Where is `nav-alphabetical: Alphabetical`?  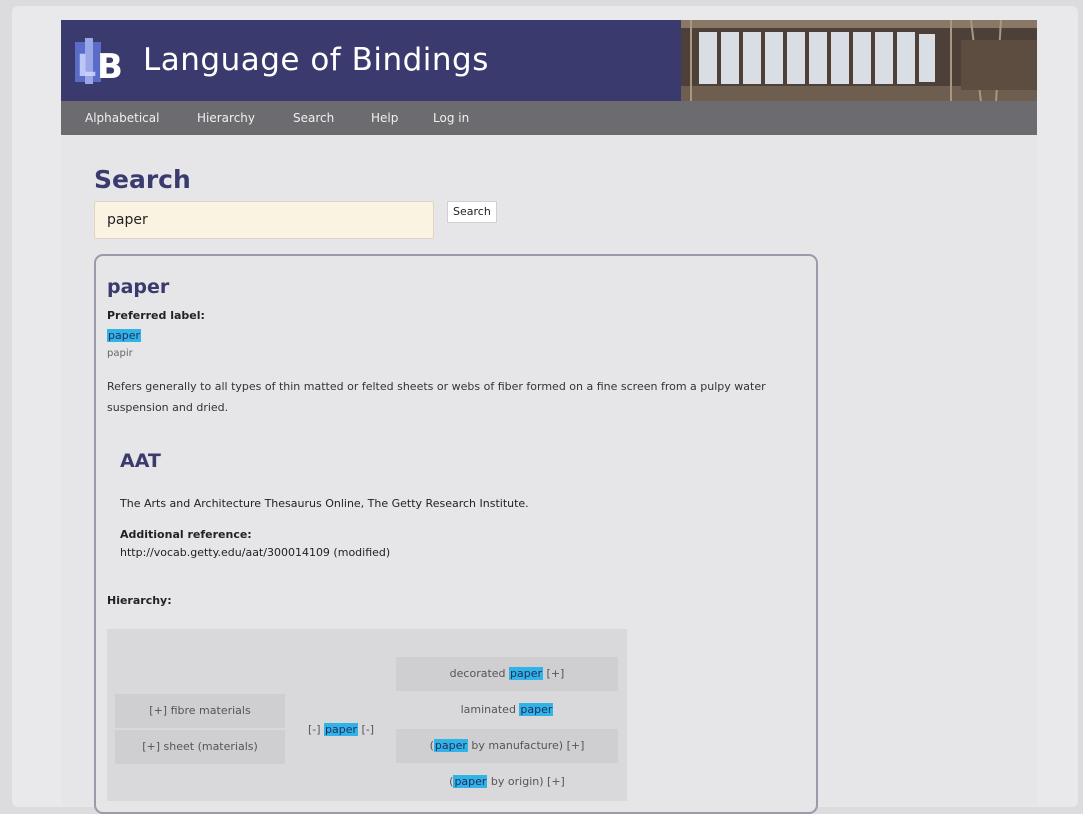
nav-alphabetical: Alphabetical is located at coordinates (122, 118).